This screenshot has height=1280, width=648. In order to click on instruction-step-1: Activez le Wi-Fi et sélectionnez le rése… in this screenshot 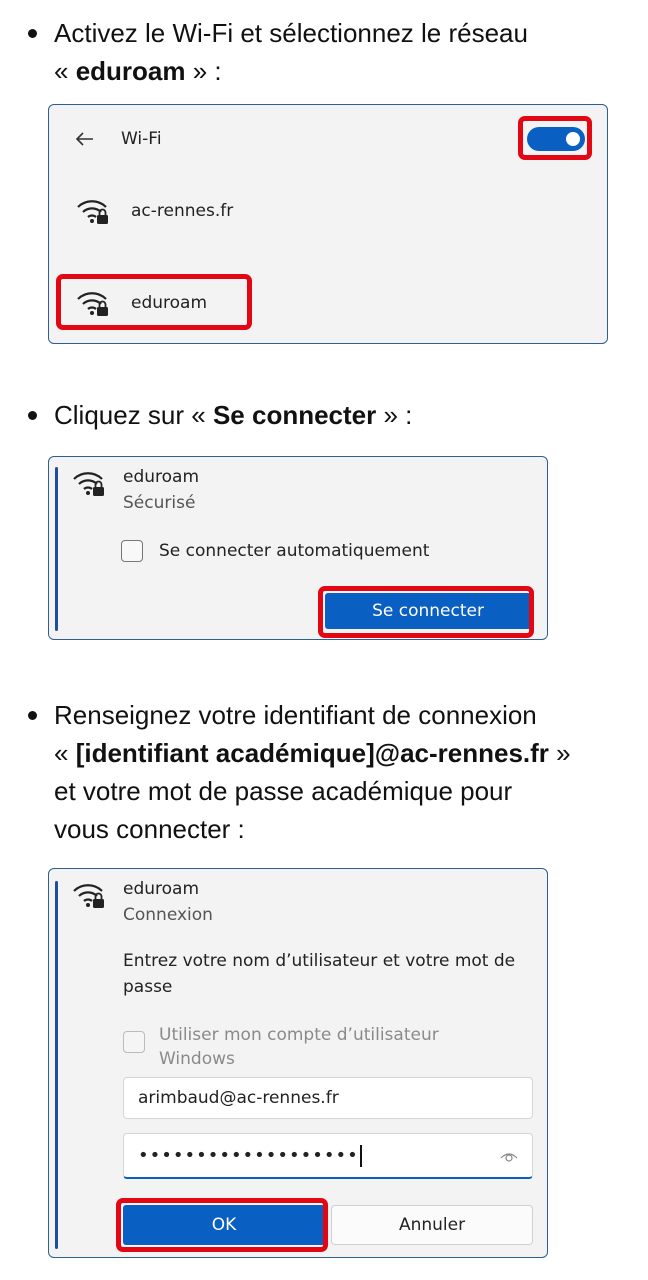, I will do `click(308, 52)`.